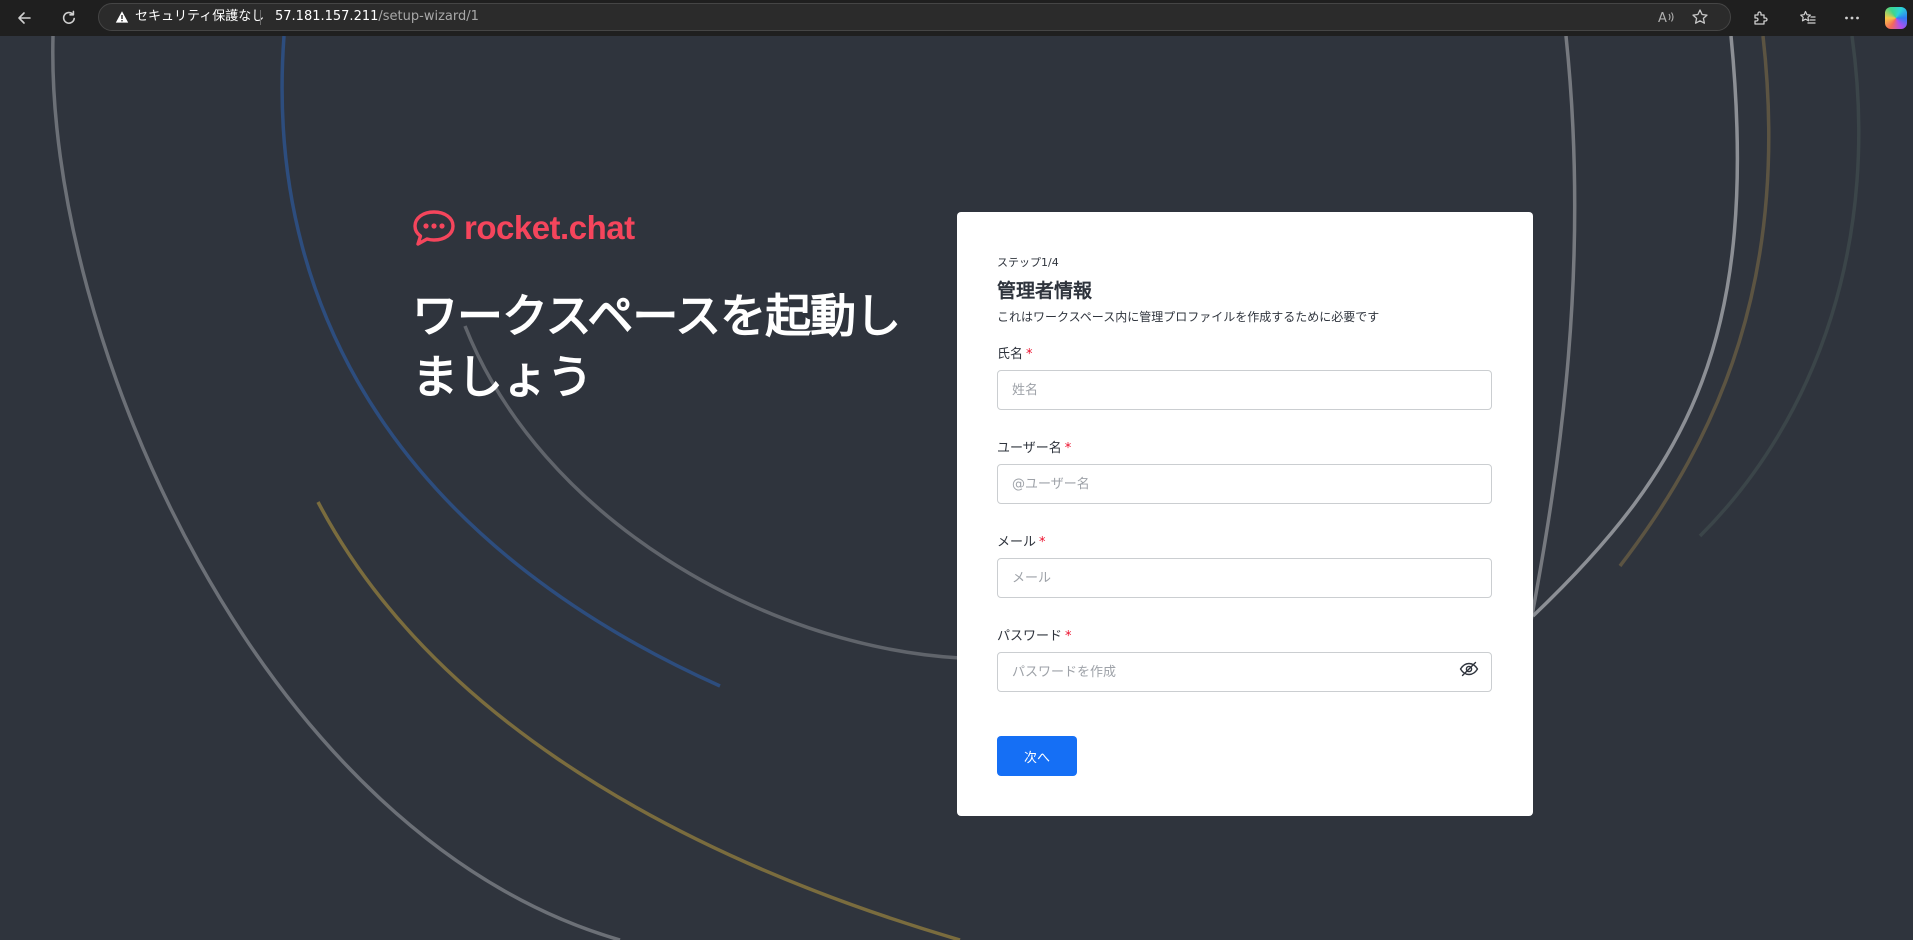 Image resolution: width=1913 pixels, height=940 pixels. What do you see at coordinates (1760, 18) in the screenshot?
I see `extensions-icon` at bounding box center [1760, 18].